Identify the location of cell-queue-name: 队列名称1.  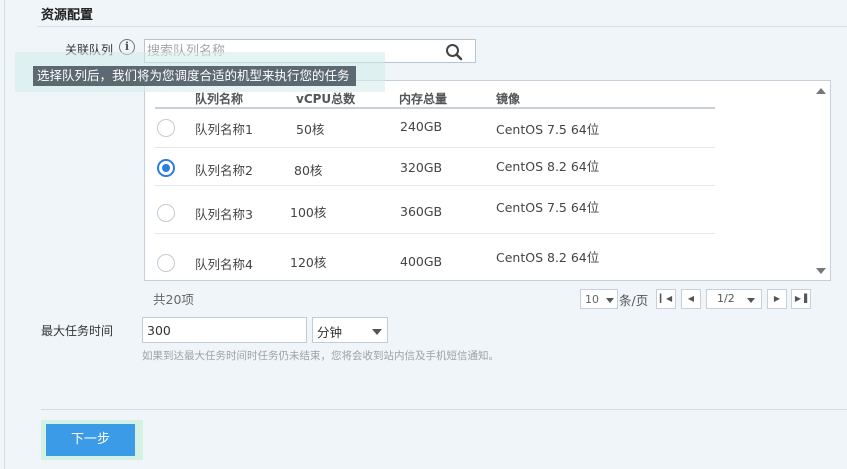
(224, 129).